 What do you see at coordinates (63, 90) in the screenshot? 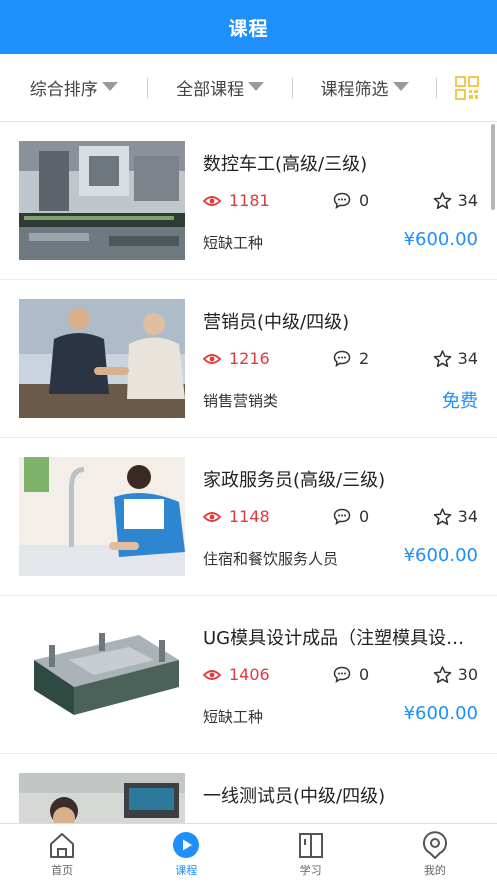
I see `sort-filter-label: 综合排序` at bounding box center [63, 90].